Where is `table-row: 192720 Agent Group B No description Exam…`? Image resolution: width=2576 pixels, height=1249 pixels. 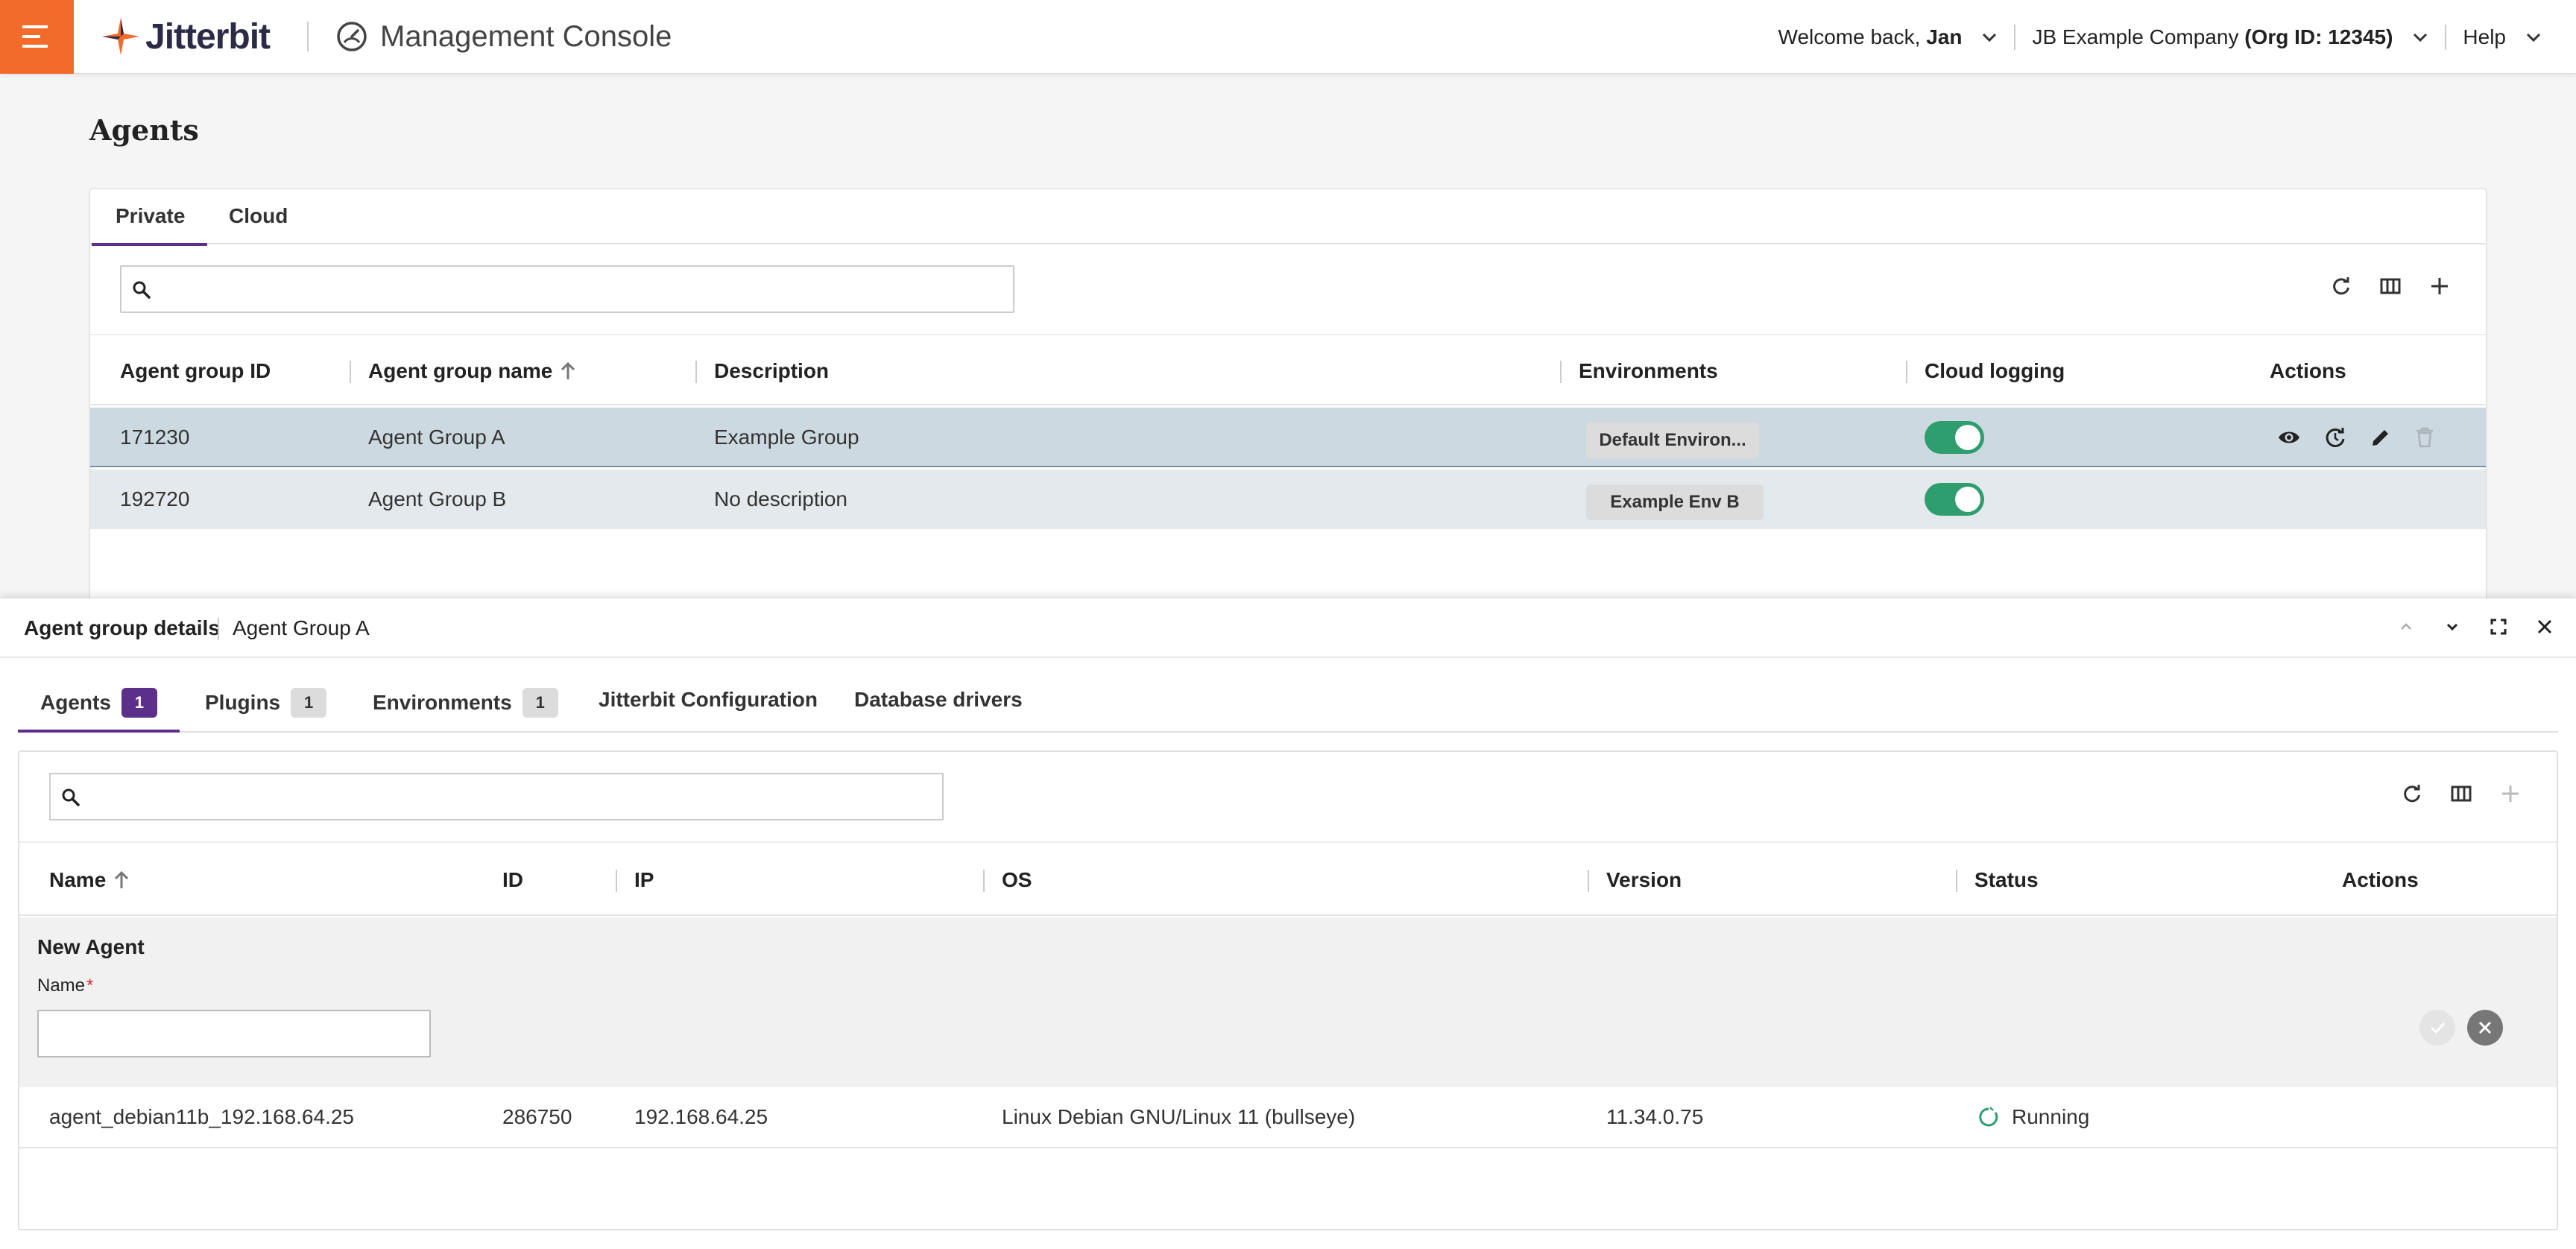 table-row: 192720 Agent Group B No description Exam… is located at coordinates (1288, 499).